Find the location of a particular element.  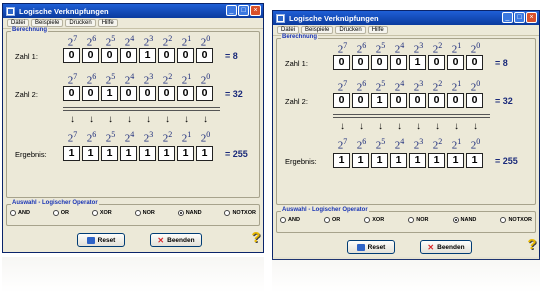

power-label: 22 is located at coordinates (167, 41).